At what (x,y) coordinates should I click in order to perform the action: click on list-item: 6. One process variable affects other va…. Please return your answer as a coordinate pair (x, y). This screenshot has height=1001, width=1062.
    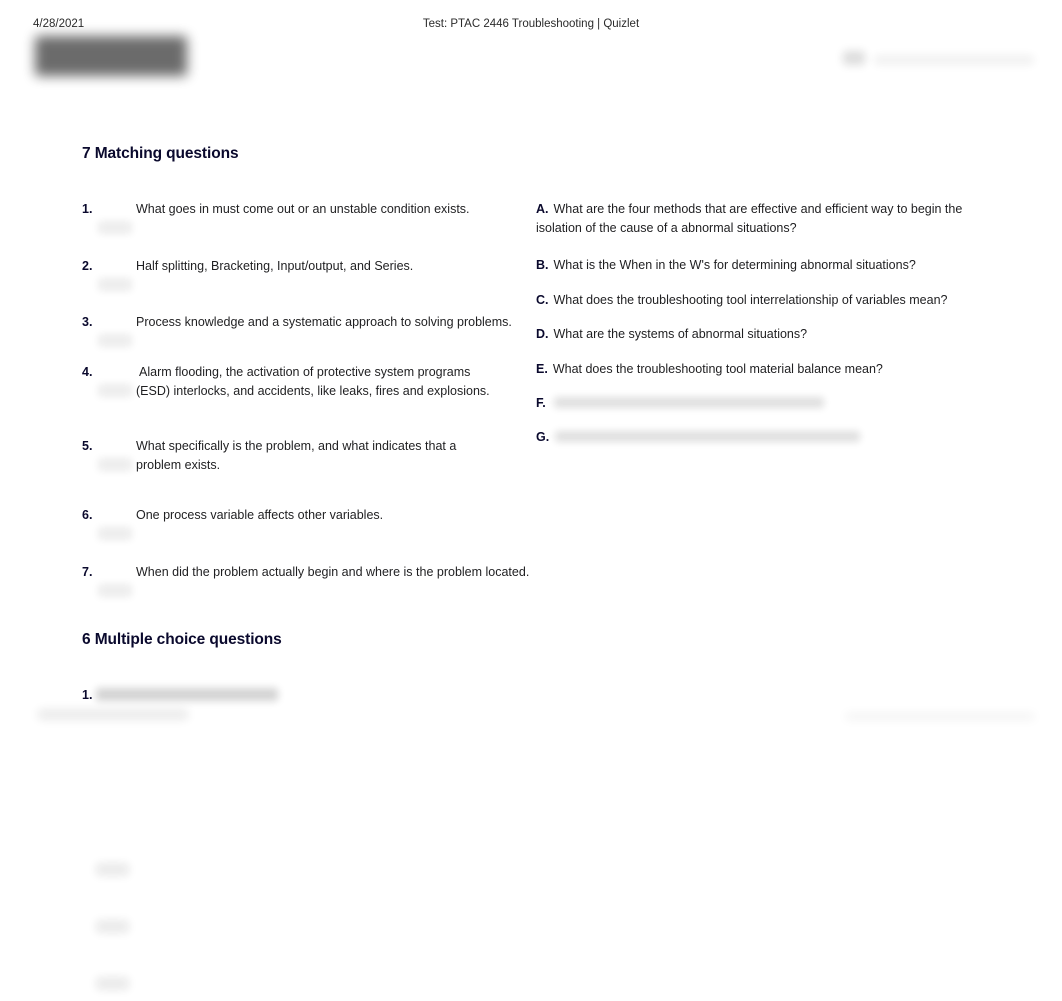
    Looking at the image, I should click on (307, 534).